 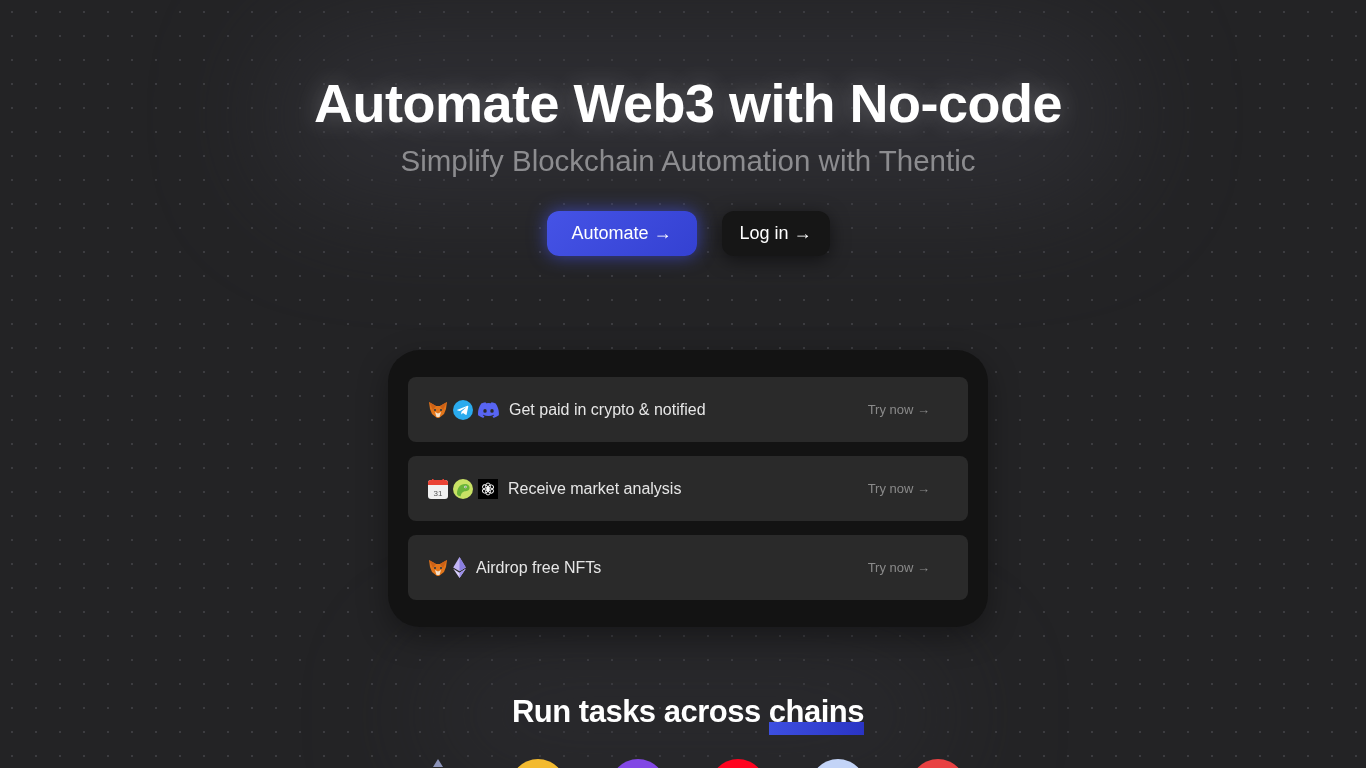 I want to click on controller-face-icon, so click(x=488, y=409).